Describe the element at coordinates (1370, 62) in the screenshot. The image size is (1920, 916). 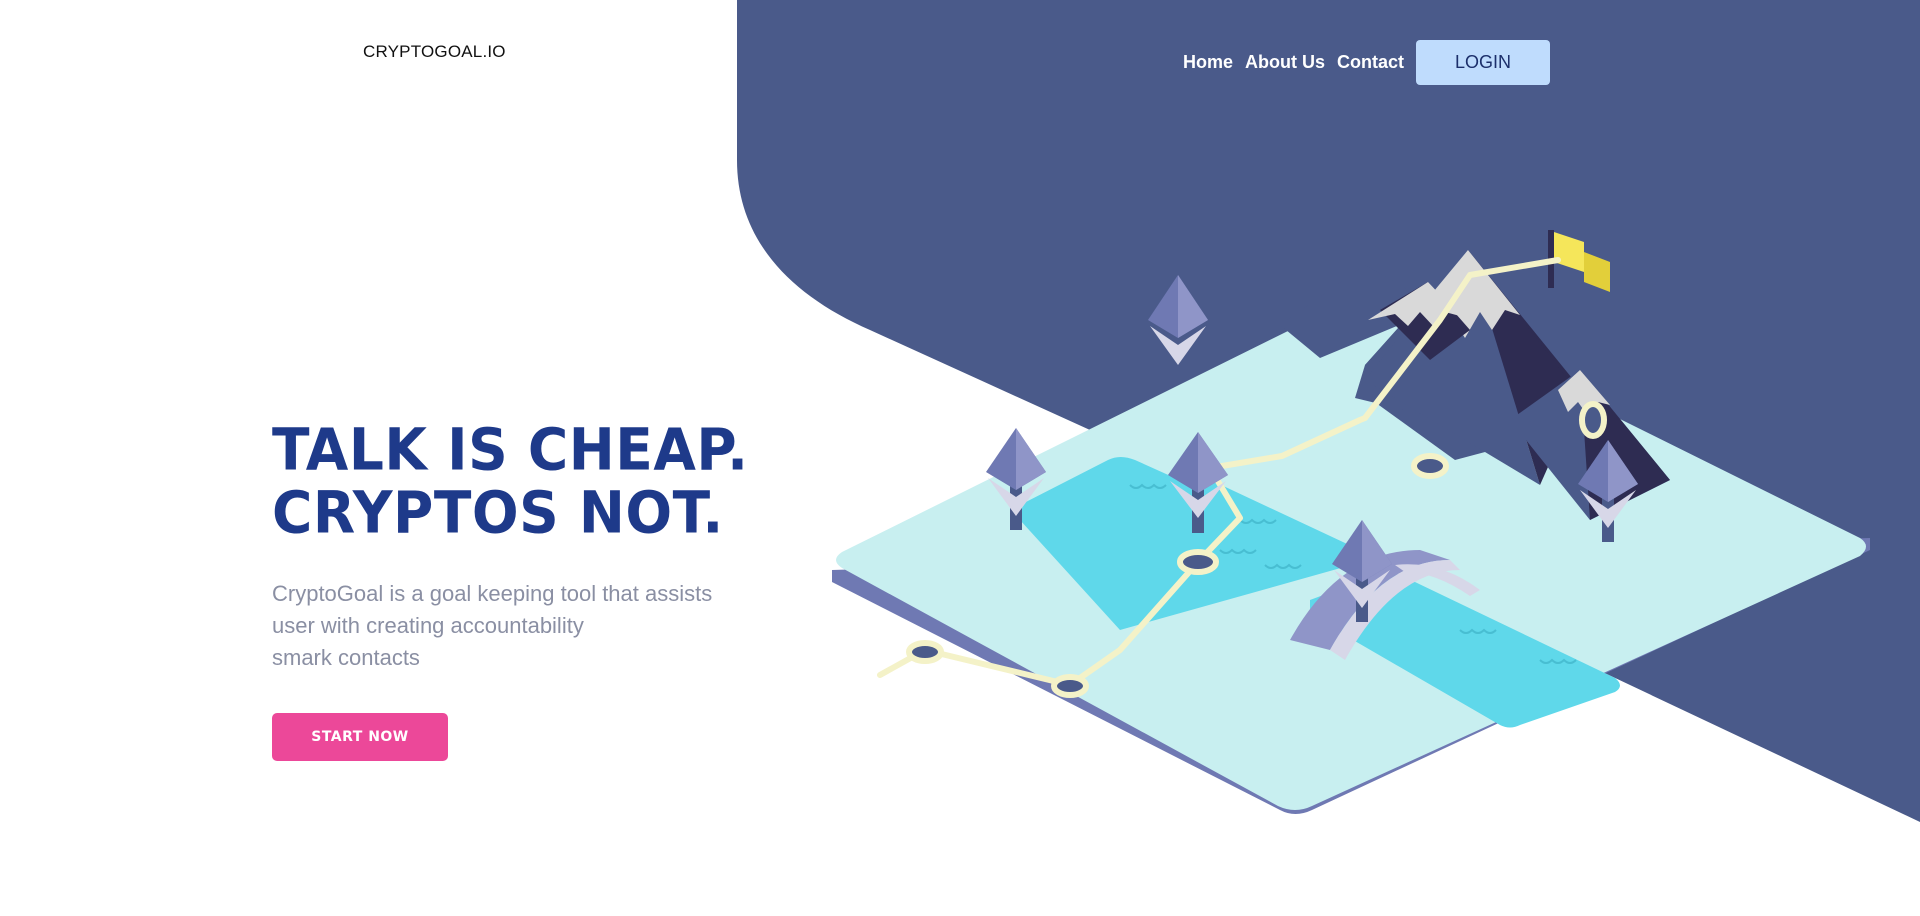
I see `nav-link-contact: Contact` at that location.